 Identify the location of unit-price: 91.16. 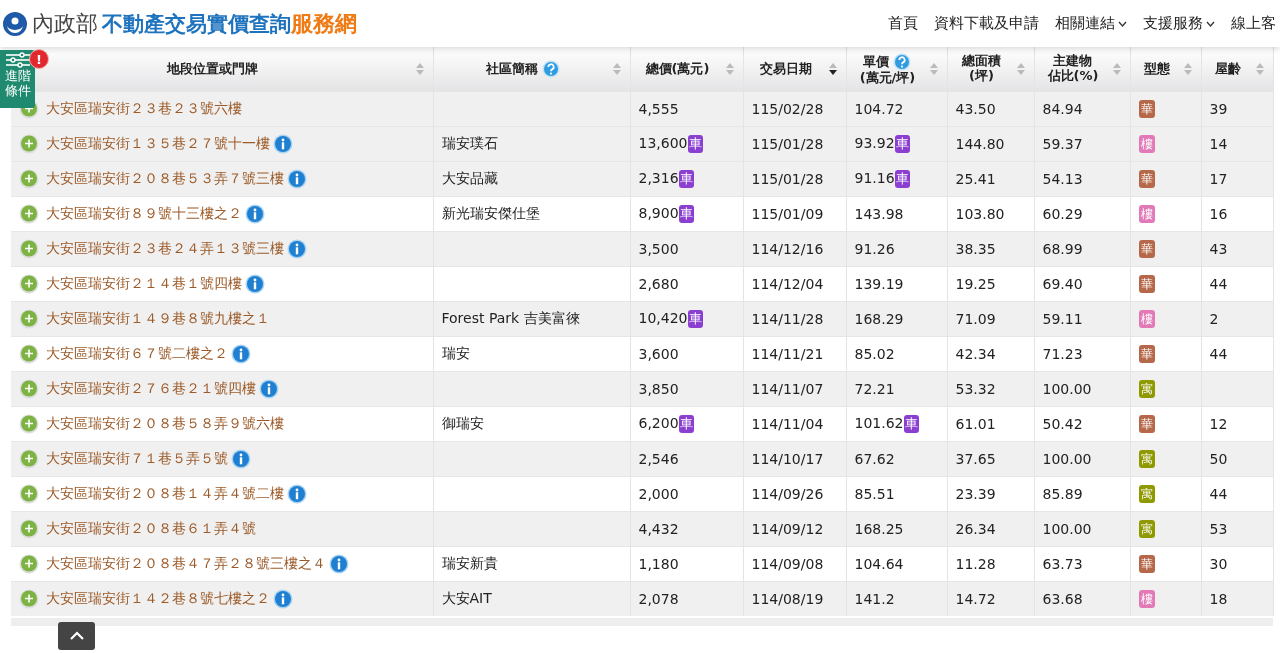
(874, 177).